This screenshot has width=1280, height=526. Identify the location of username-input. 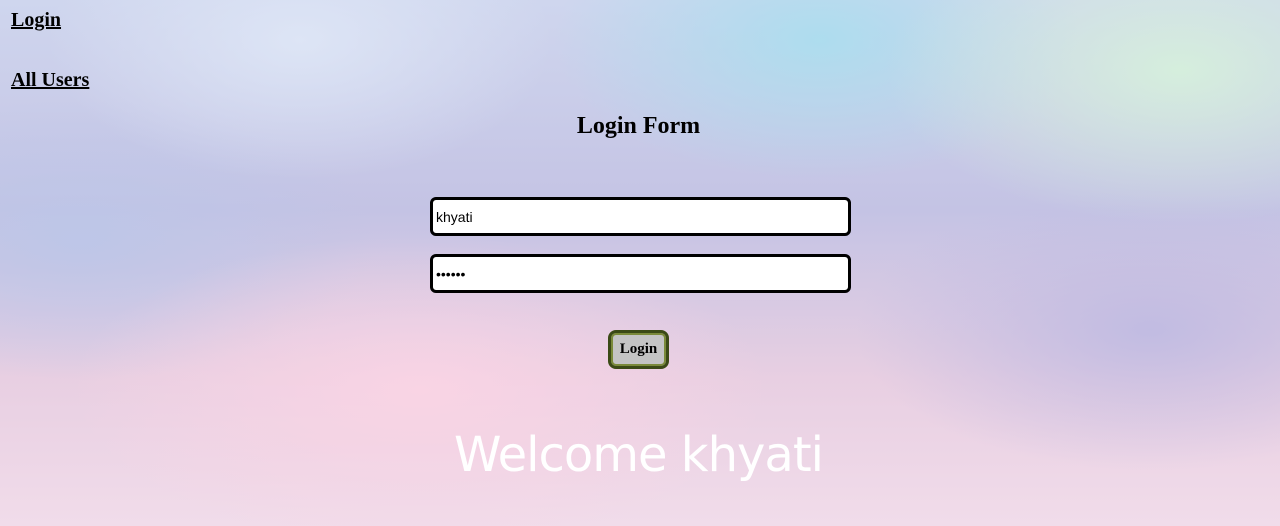
(640, 216).